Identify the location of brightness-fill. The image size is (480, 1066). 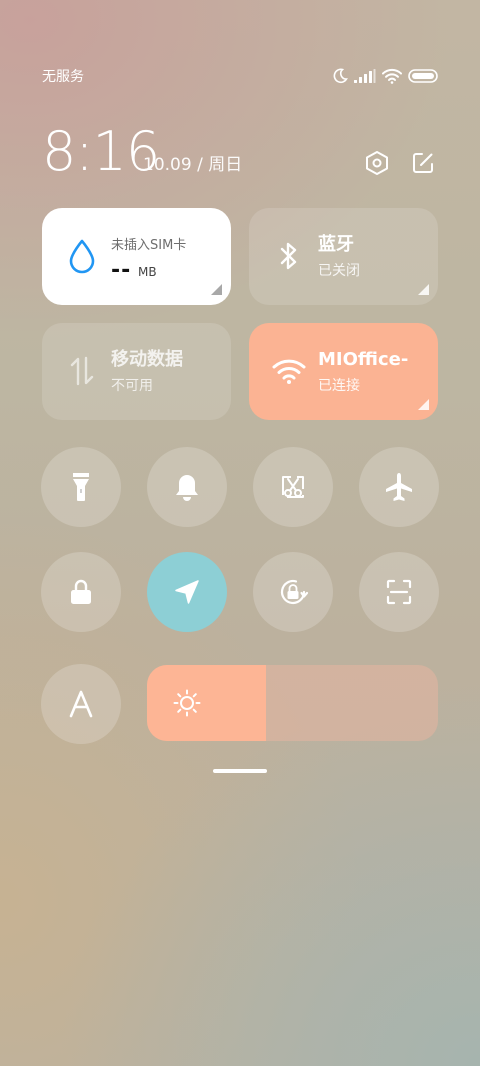
(207, 703).